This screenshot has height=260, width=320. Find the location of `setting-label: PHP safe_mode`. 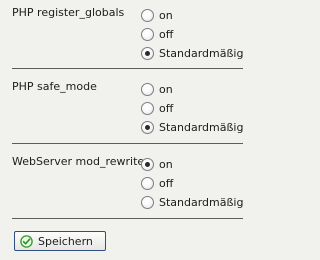

setting-label: PHP safe_mode is located at coordinates (54, 86).